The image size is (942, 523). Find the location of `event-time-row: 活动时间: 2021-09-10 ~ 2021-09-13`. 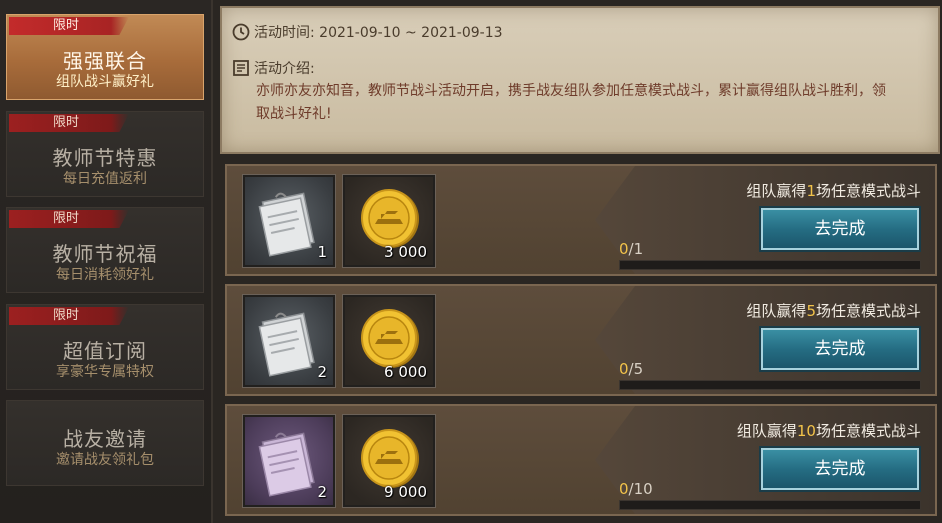

event-time-row: 活动时间: 2021-09-10 ~ 2021-09-13 is located at coordinates (367, 32).